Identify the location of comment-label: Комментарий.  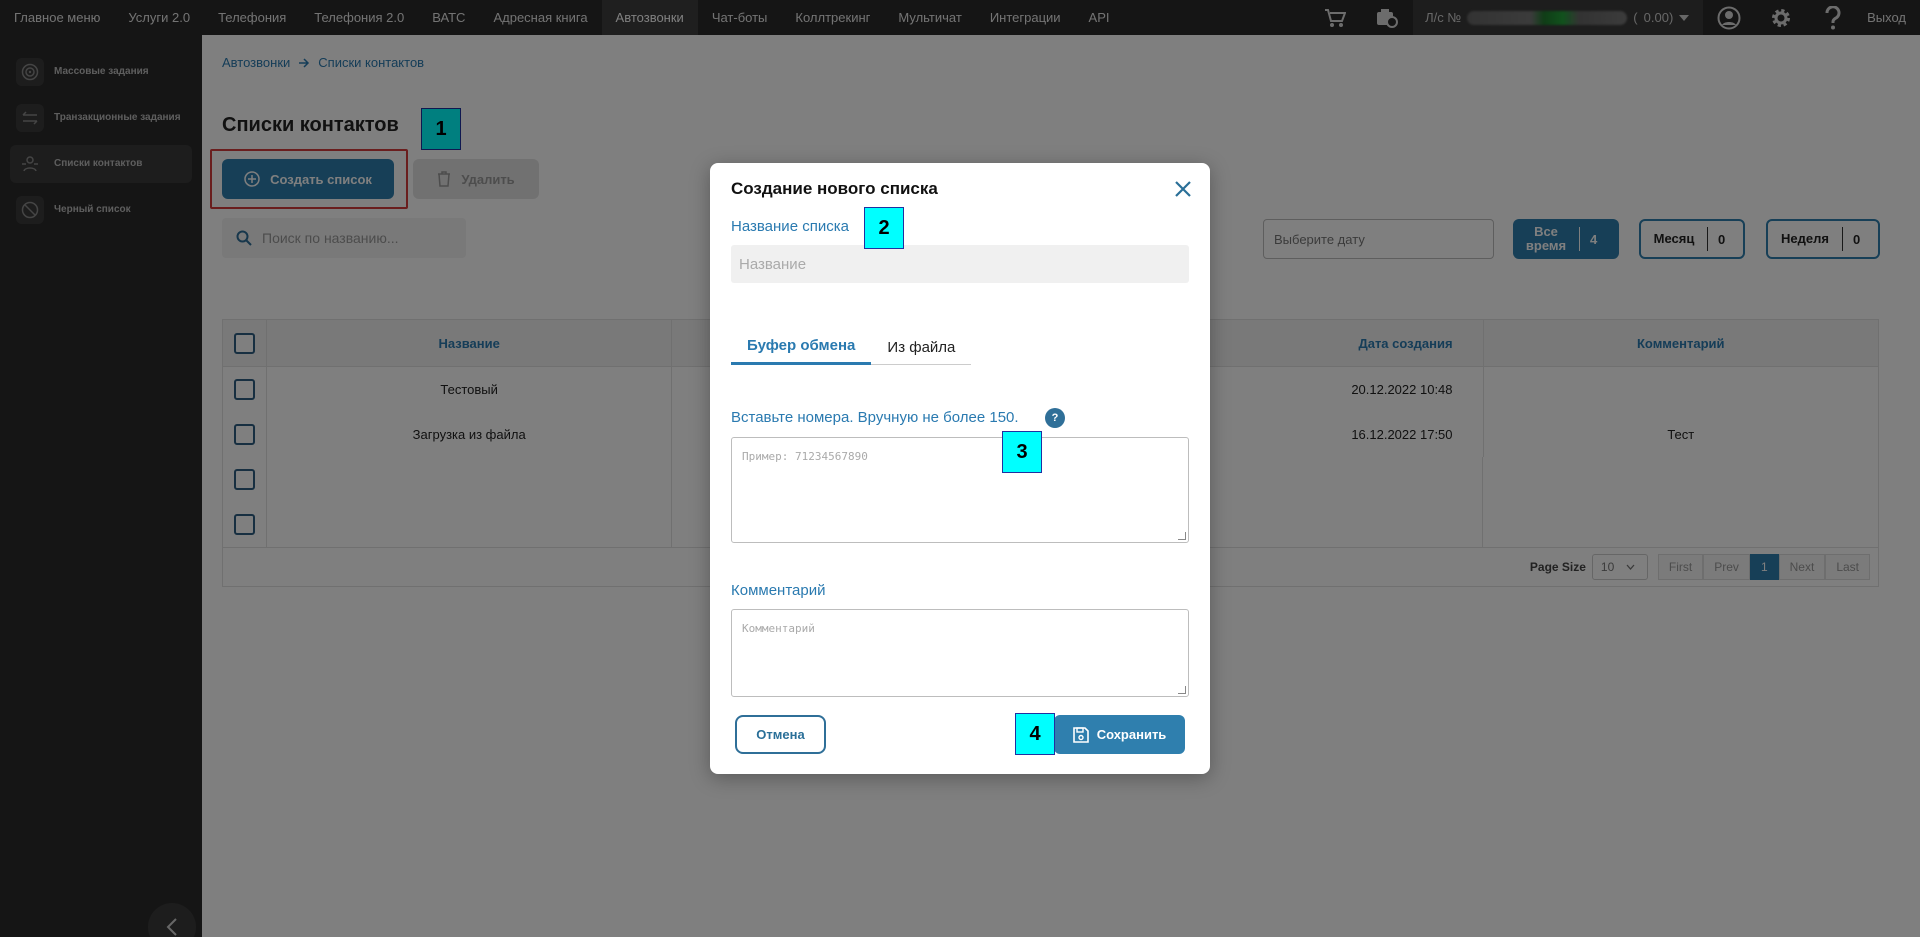
(778, 590).